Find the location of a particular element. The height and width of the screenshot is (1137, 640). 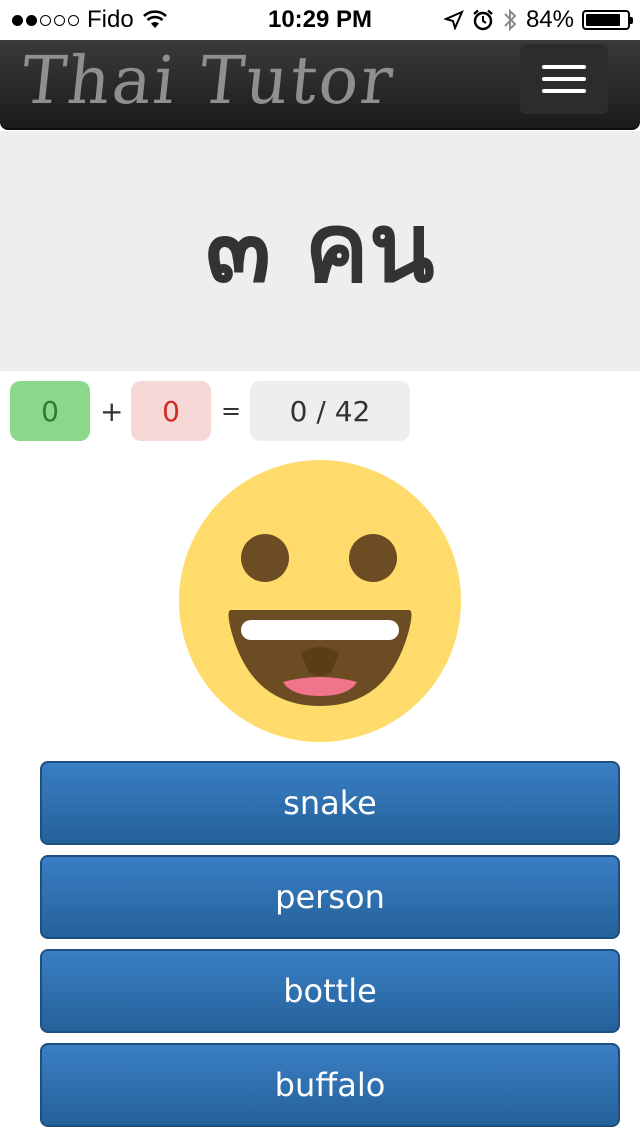

hamburger-menu-icon is located at coordinates (564, 79).